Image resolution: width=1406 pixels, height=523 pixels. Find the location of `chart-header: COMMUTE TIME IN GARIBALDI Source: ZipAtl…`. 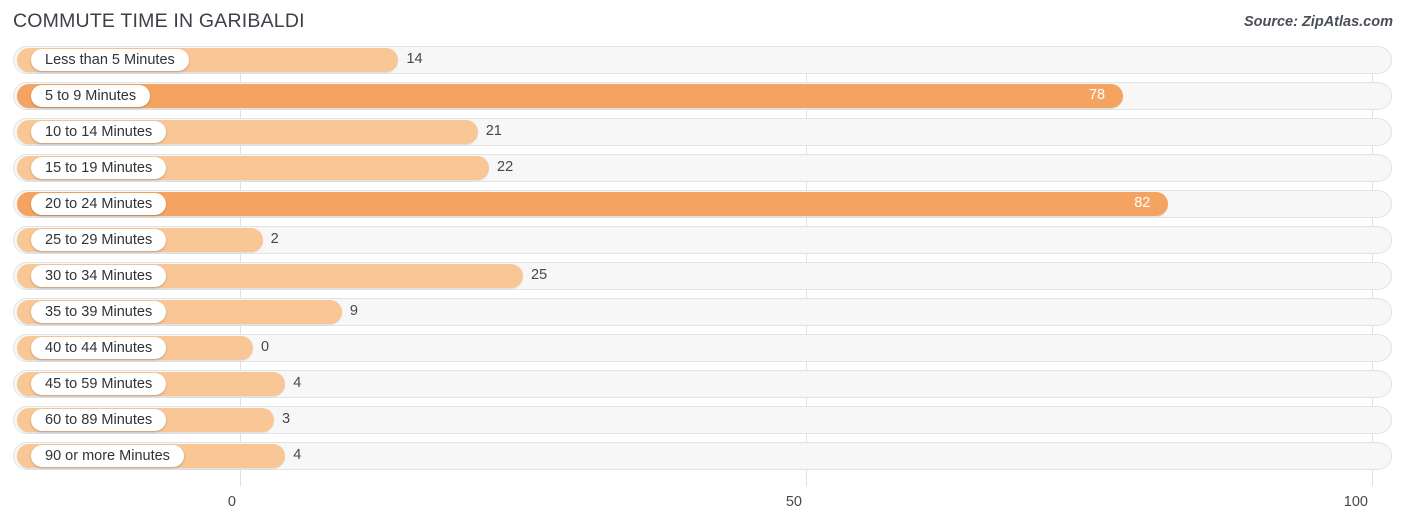

chart-header: COMMUTE TIME IN GARIBALDI Source: ZipAtl… is located at coordinates (703, 23).